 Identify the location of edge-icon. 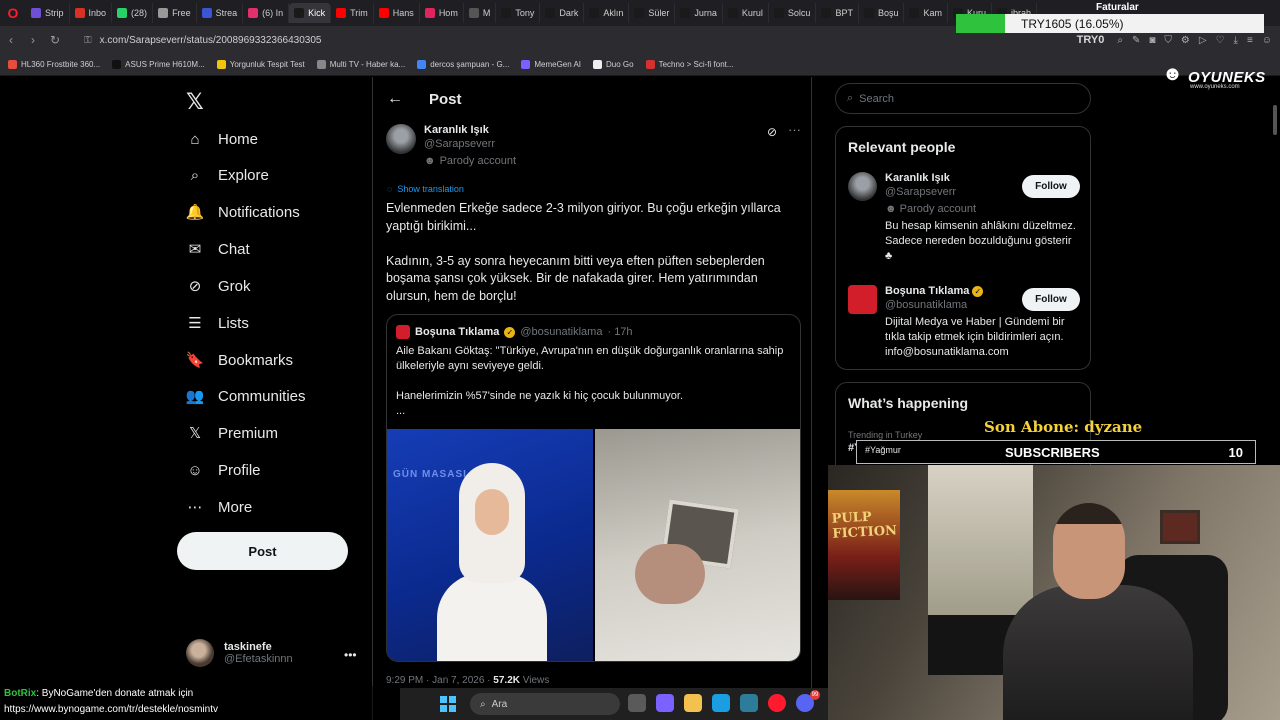
(721, 703).